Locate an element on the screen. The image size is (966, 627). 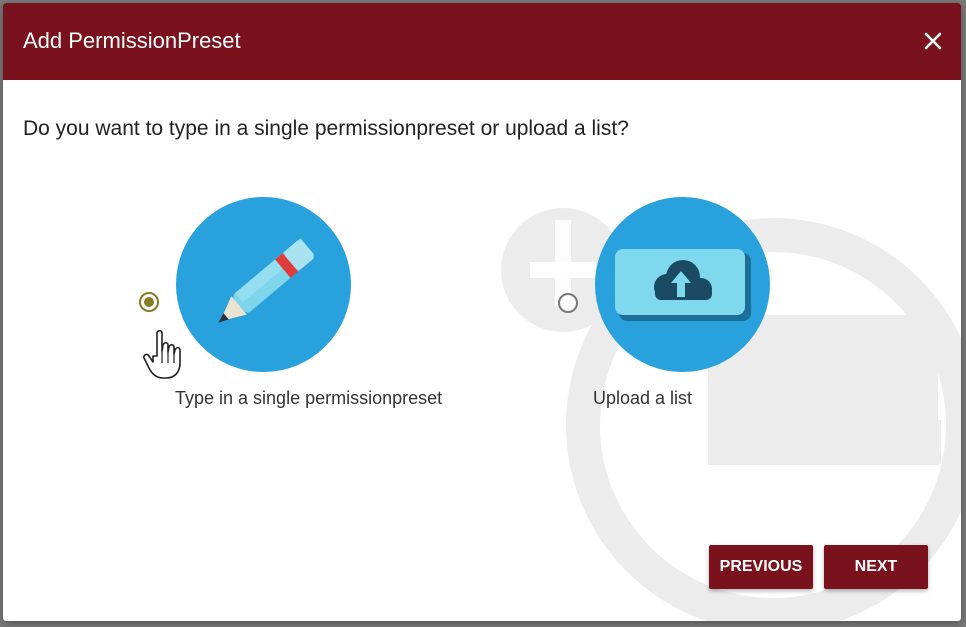
radio-upload is located at coordinates (568, 303).